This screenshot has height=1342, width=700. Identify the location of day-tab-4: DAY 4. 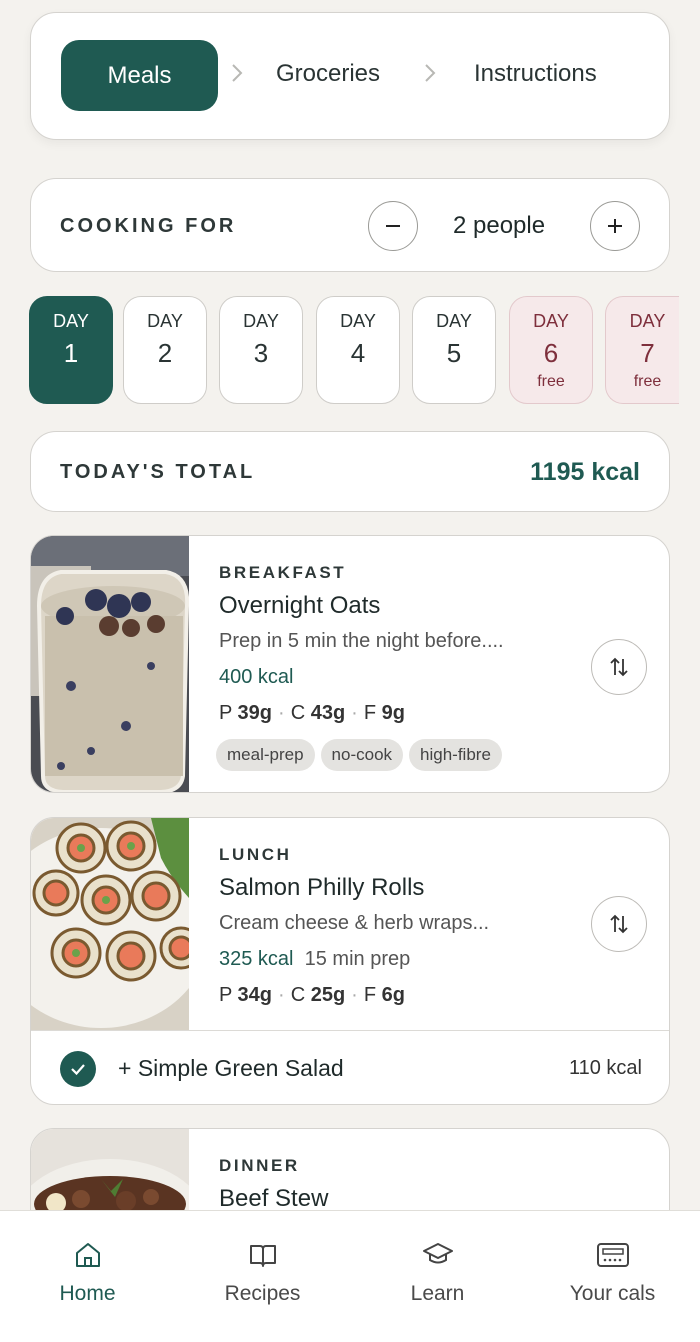
(358, 350).